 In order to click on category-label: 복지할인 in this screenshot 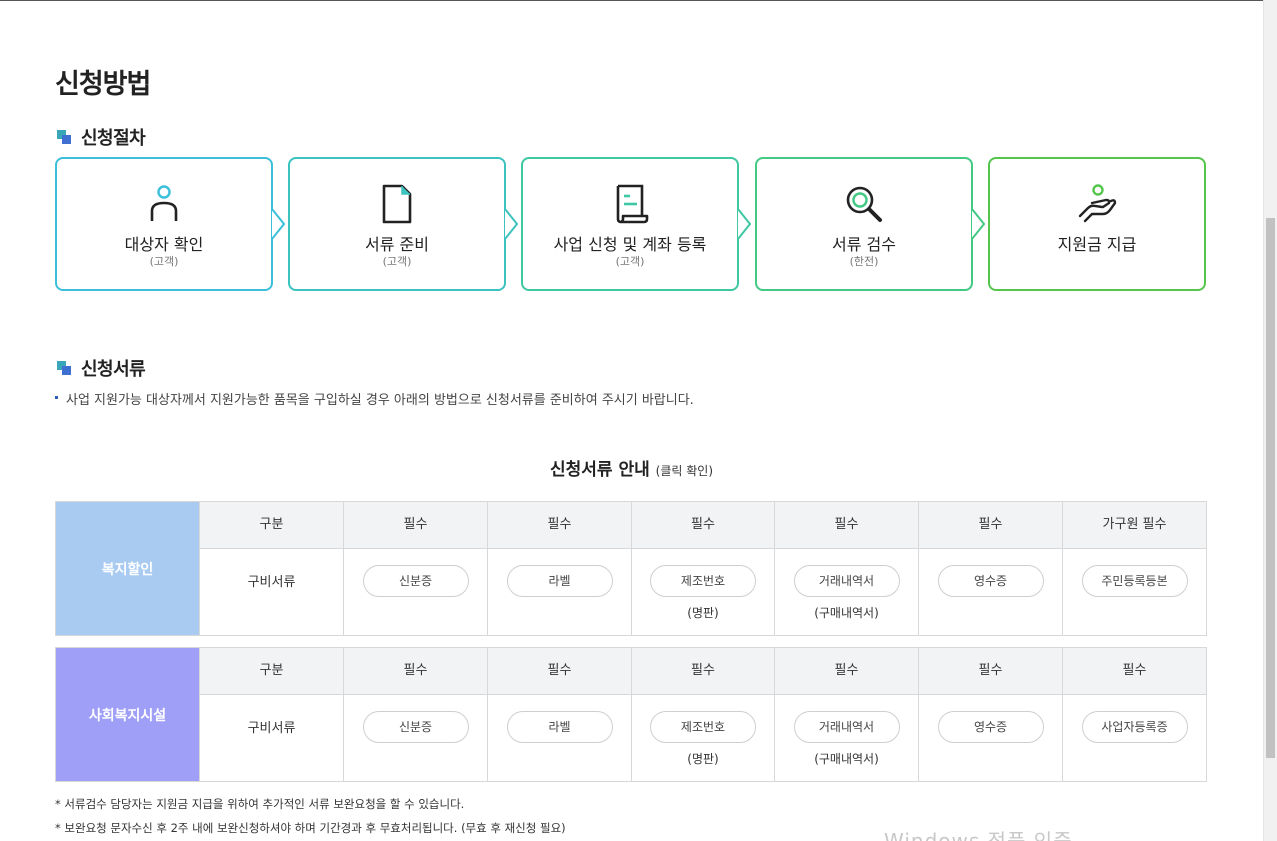, I will do `click(127, 568)`.